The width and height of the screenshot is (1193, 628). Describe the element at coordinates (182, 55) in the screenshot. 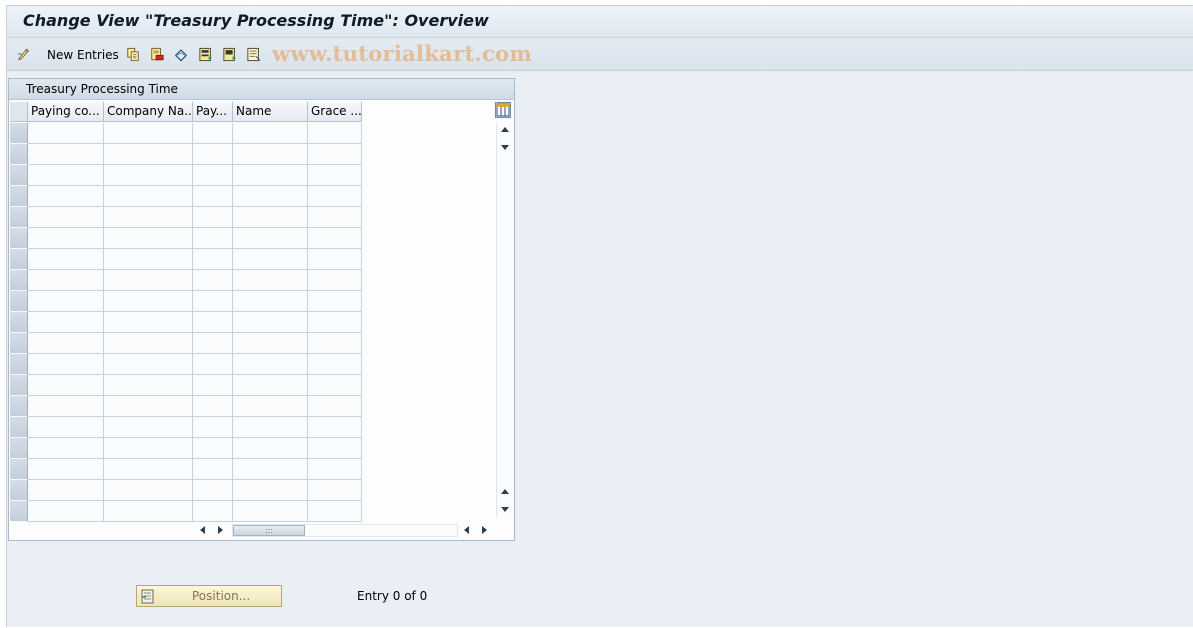

I see `undo-change-button` at that location.